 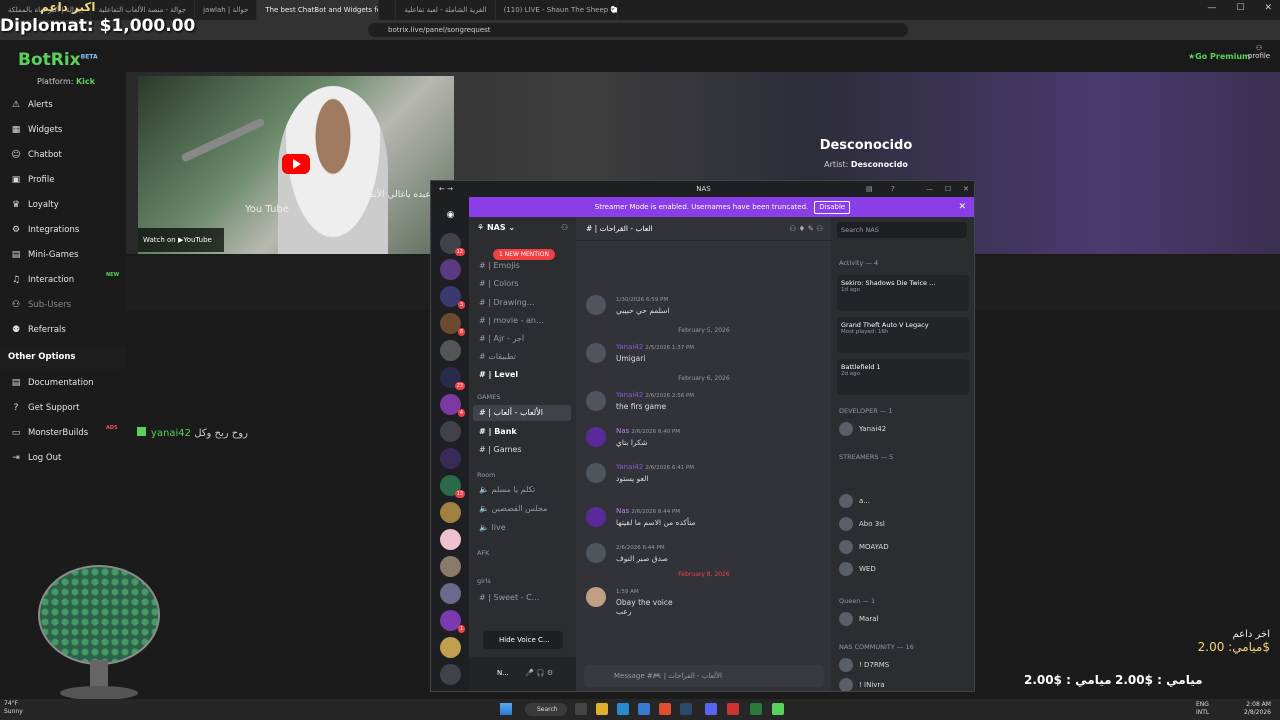 I want to click on clock: 2:08 AM 2/8/2026, so click(x=1257, y=709).